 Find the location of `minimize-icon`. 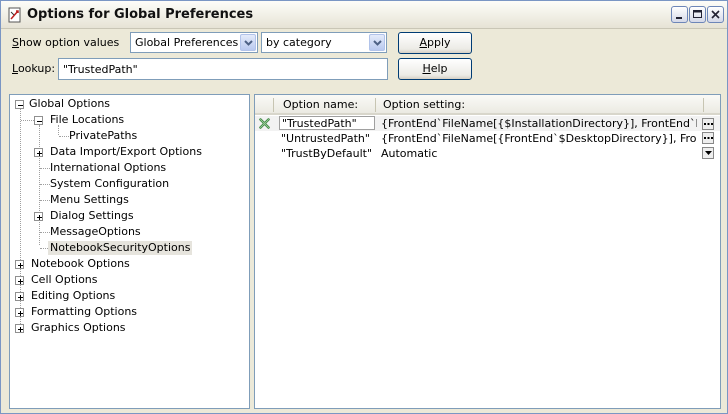

minimize-icon is located at coordinates (679, 18).